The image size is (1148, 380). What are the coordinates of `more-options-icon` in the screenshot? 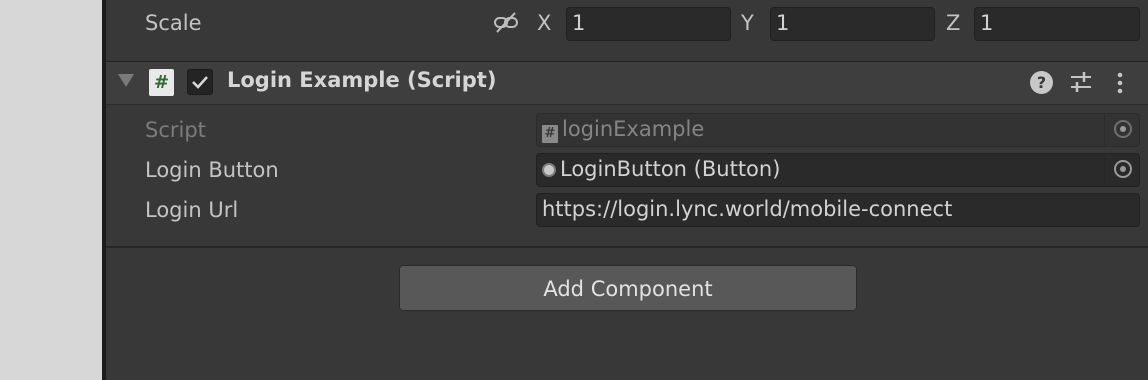 It's located at (1120, 83).